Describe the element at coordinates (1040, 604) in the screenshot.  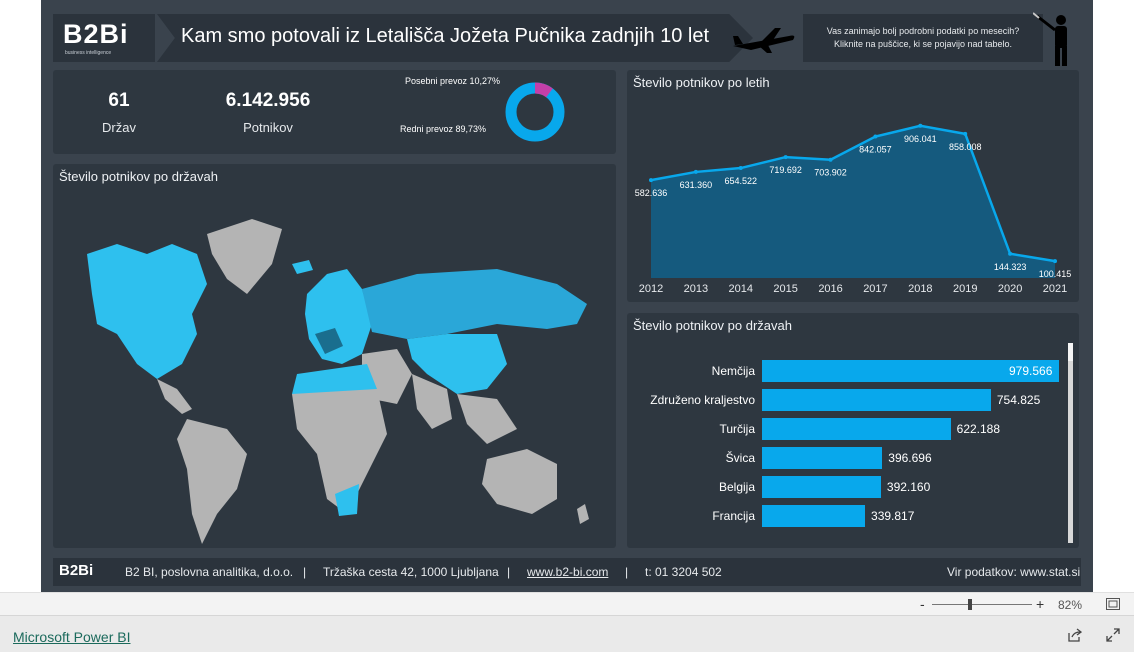
I see `zoom-in-button: +` at that location.